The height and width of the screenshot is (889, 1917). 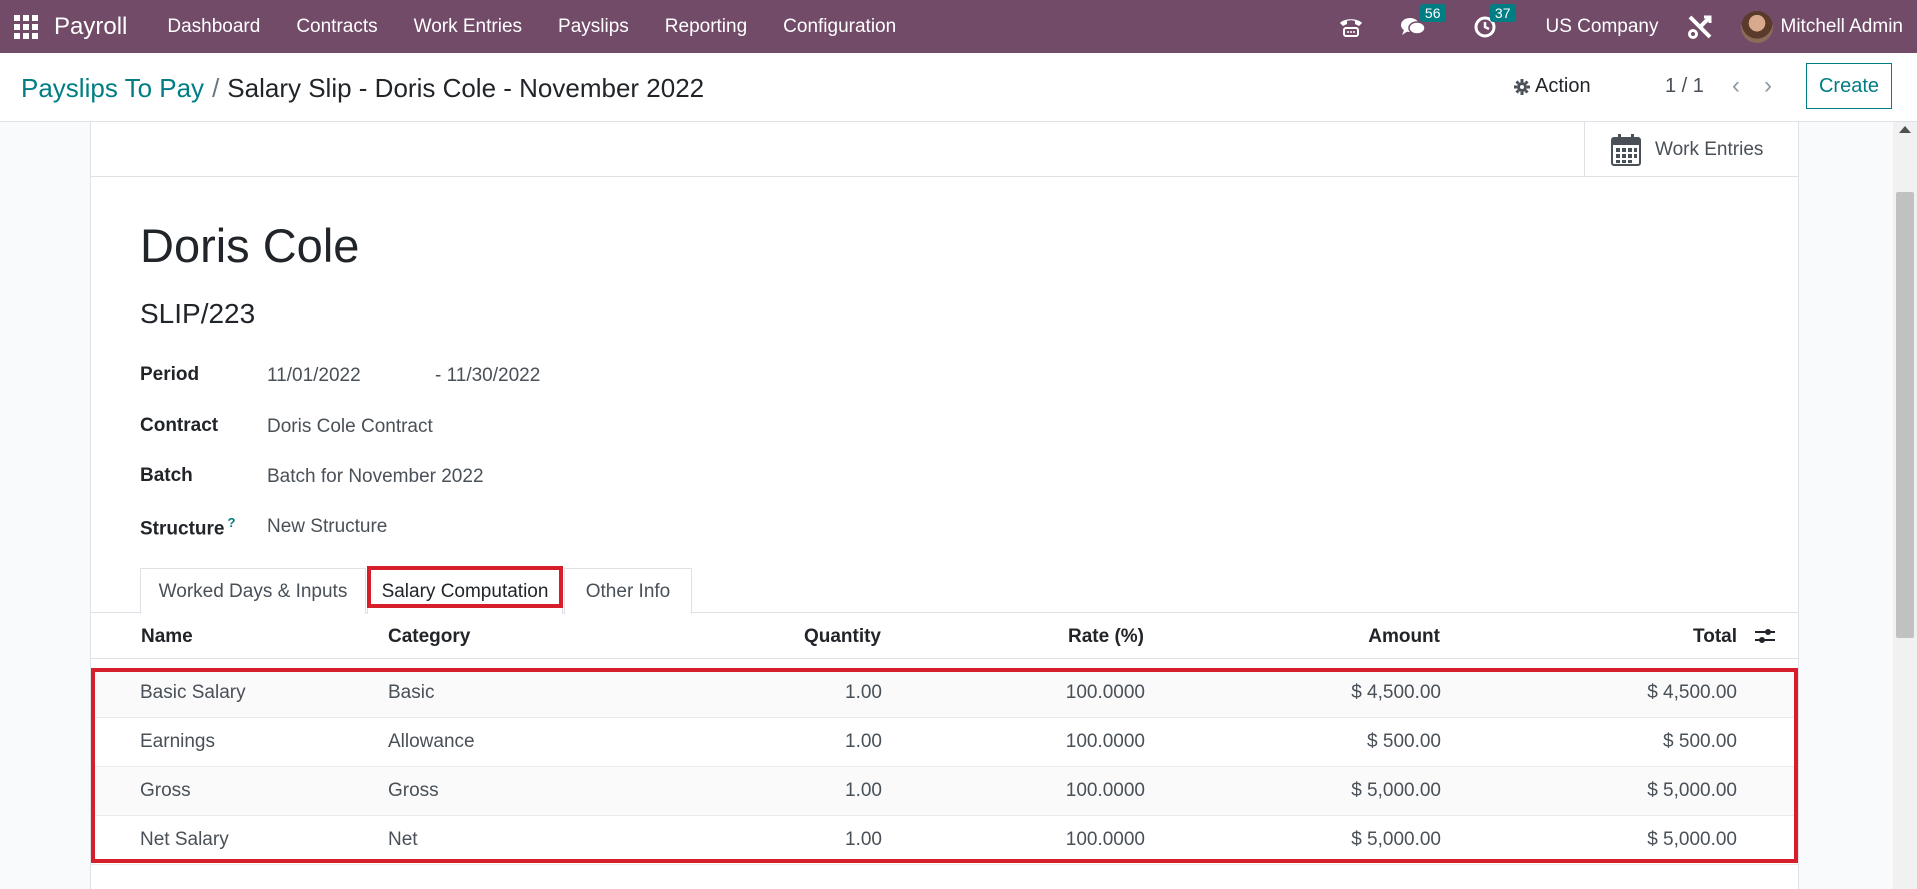 What do you see at coordinates (1768, 86) in the screenshot?
I see `pager-next-icon: ›` at bounding box center [1768, 86].